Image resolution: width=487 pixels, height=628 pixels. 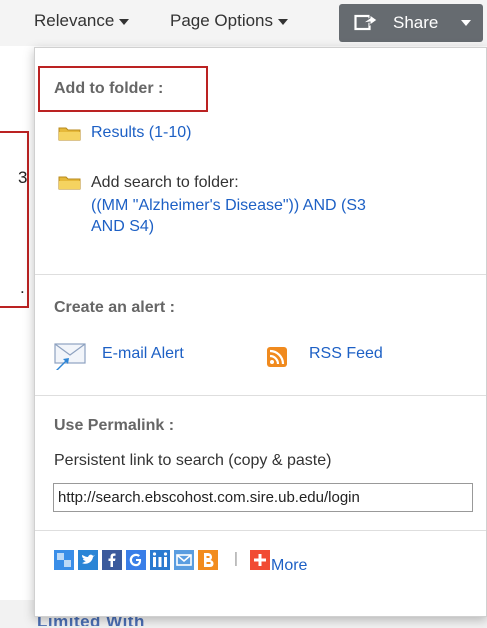 I want to click on results-toolbar: Relevance Page Options Share, so click(x=243, y=23).